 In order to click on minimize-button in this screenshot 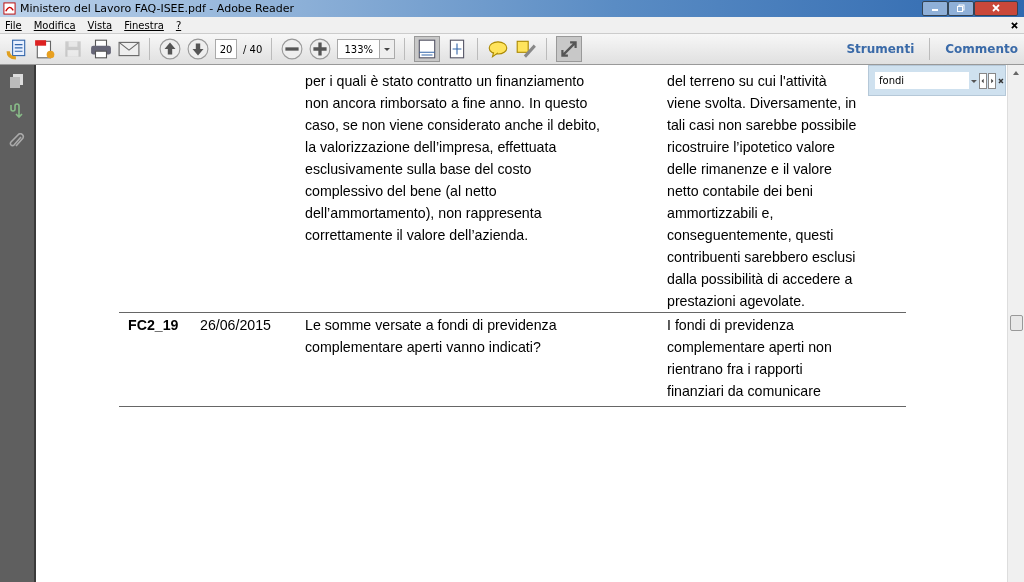, I will do `click(935, 8)`.